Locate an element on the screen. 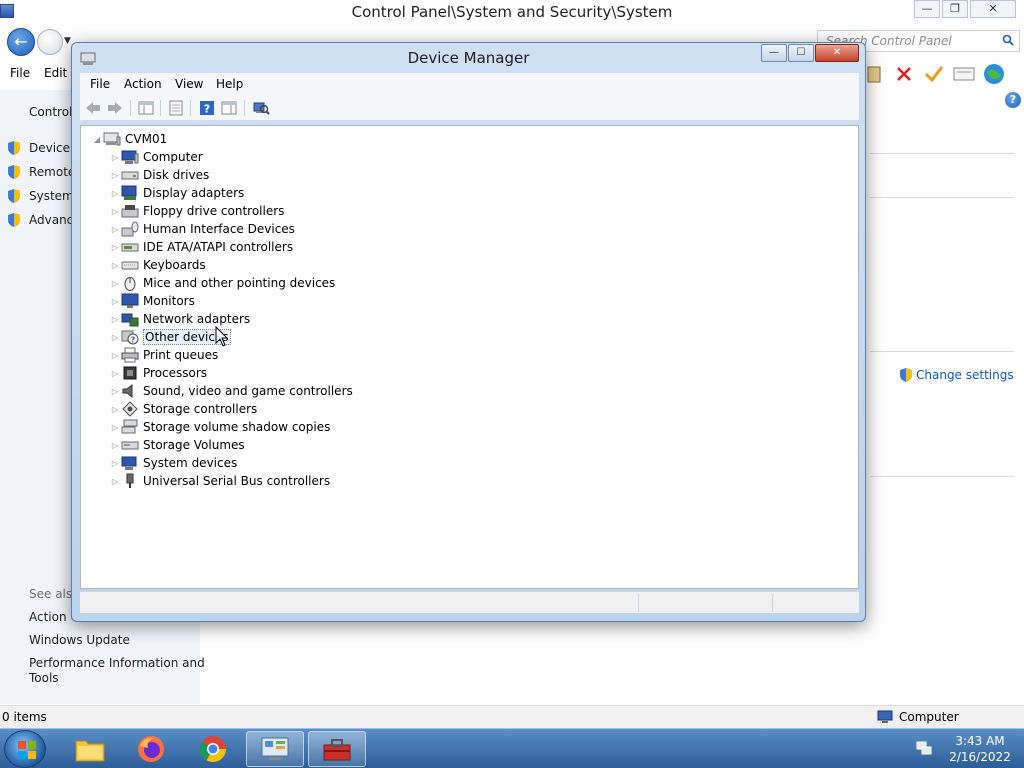 This screenshot has width=1024, height=768. tree-item-system-devices: ▷ System devices is located at coordinates (173, 463).